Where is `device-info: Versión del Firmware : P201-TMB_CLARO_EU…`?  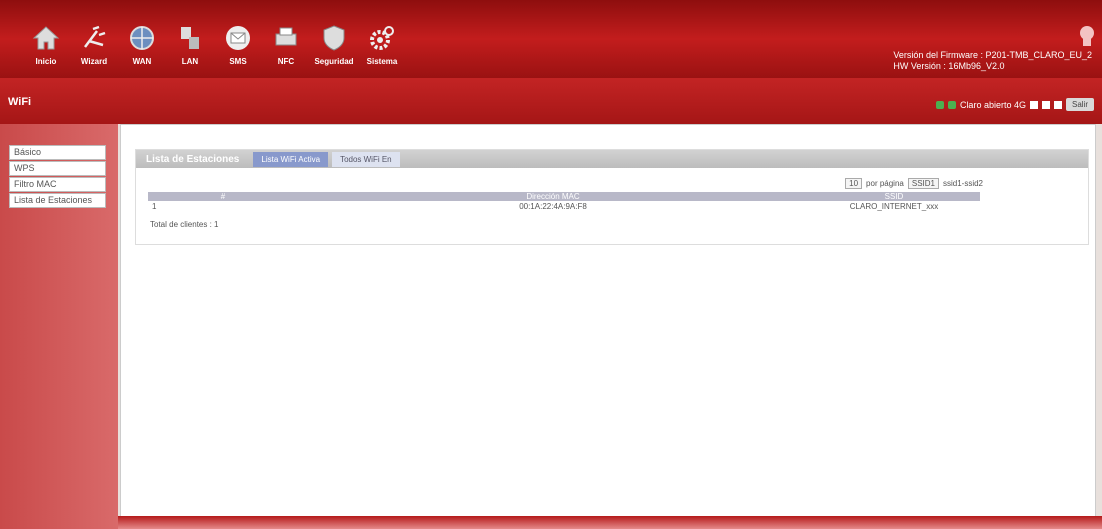
device-info: Versión del Firmware : P201-TMB_CLARO_EU… is located at coordinates (992, 61).